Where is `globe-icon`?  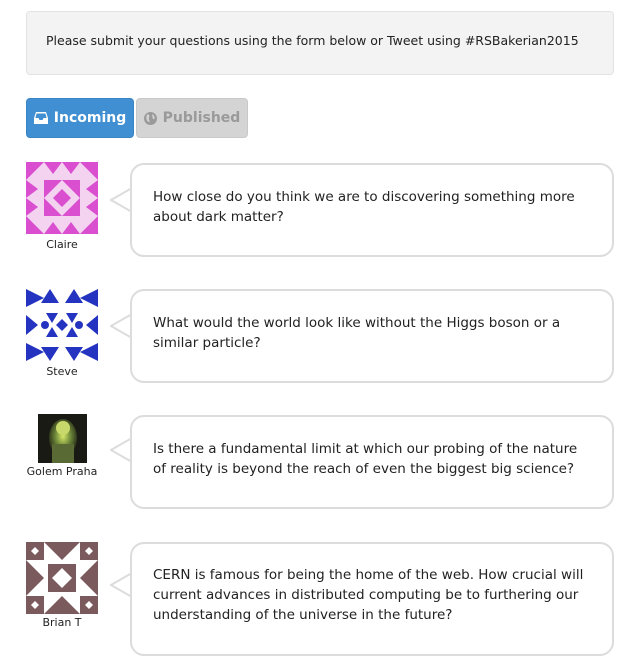
globe-icon is located at coordinates (150, 118).